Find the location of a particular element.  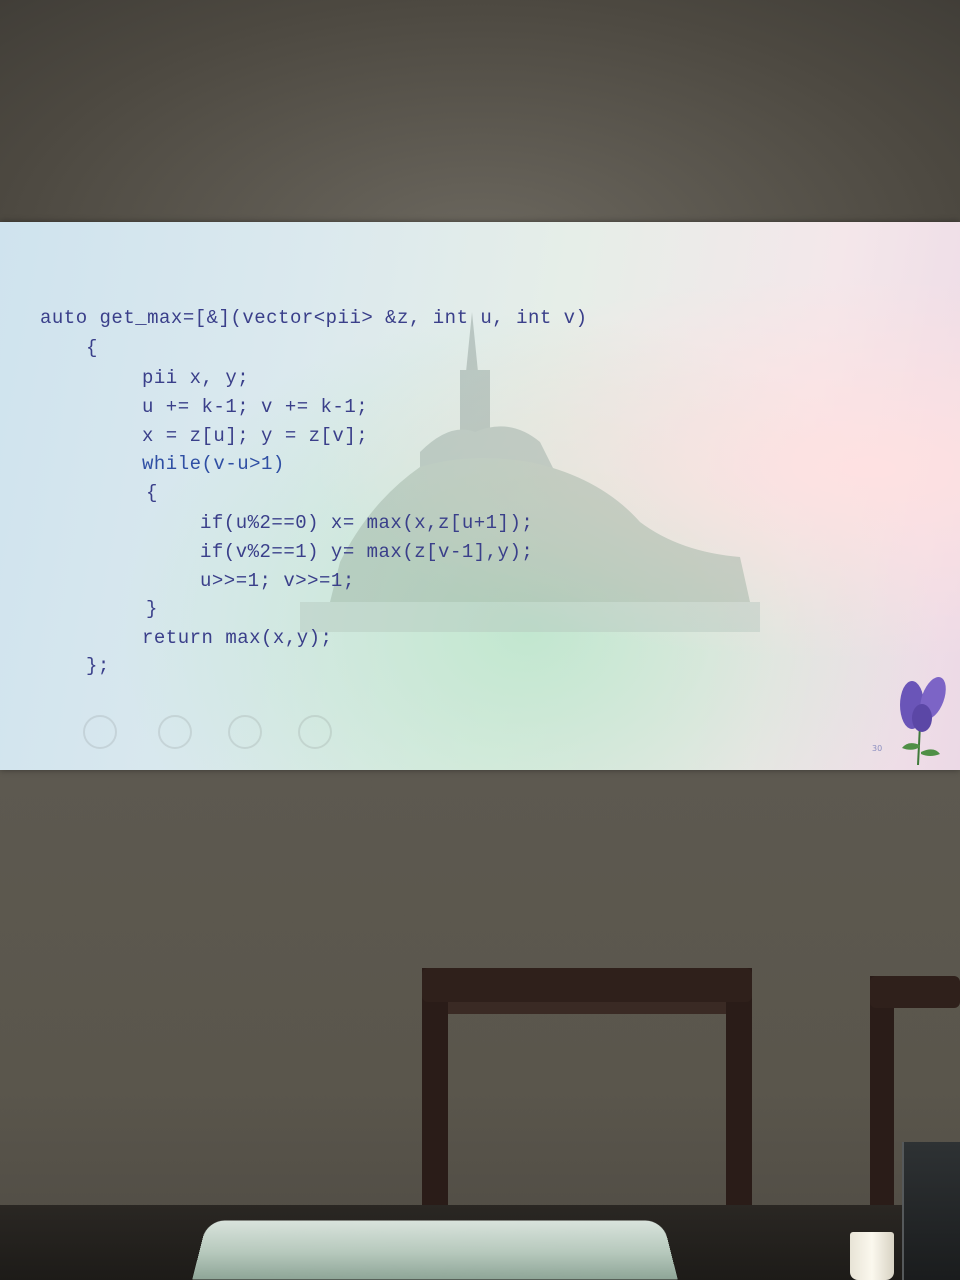

code-line-5: x = z[u]; y = z[v]; is located at coordinates (255, 436).